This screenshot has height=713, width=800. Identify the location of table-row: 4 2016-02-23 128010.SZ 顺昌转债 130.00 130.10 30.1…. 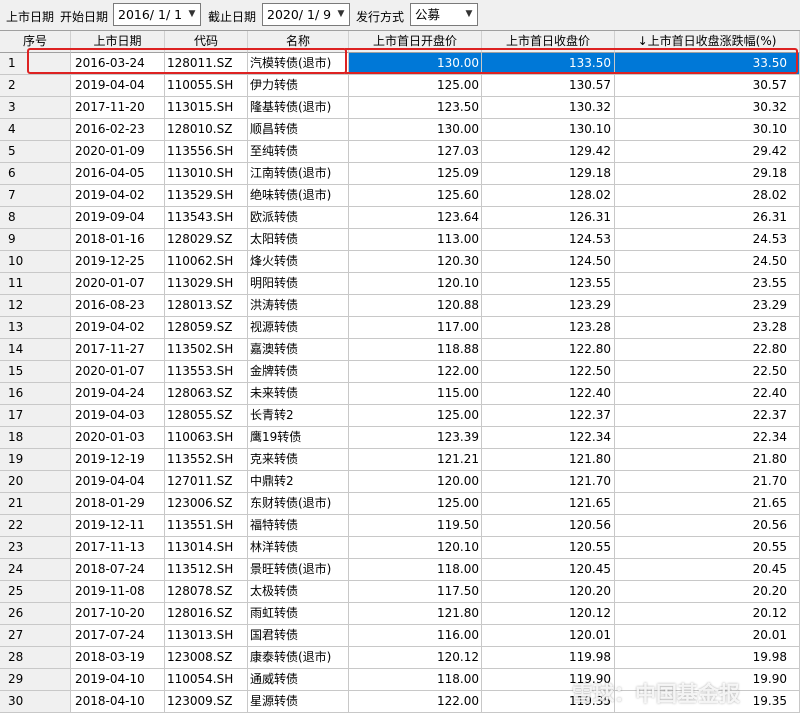
(400, 130).